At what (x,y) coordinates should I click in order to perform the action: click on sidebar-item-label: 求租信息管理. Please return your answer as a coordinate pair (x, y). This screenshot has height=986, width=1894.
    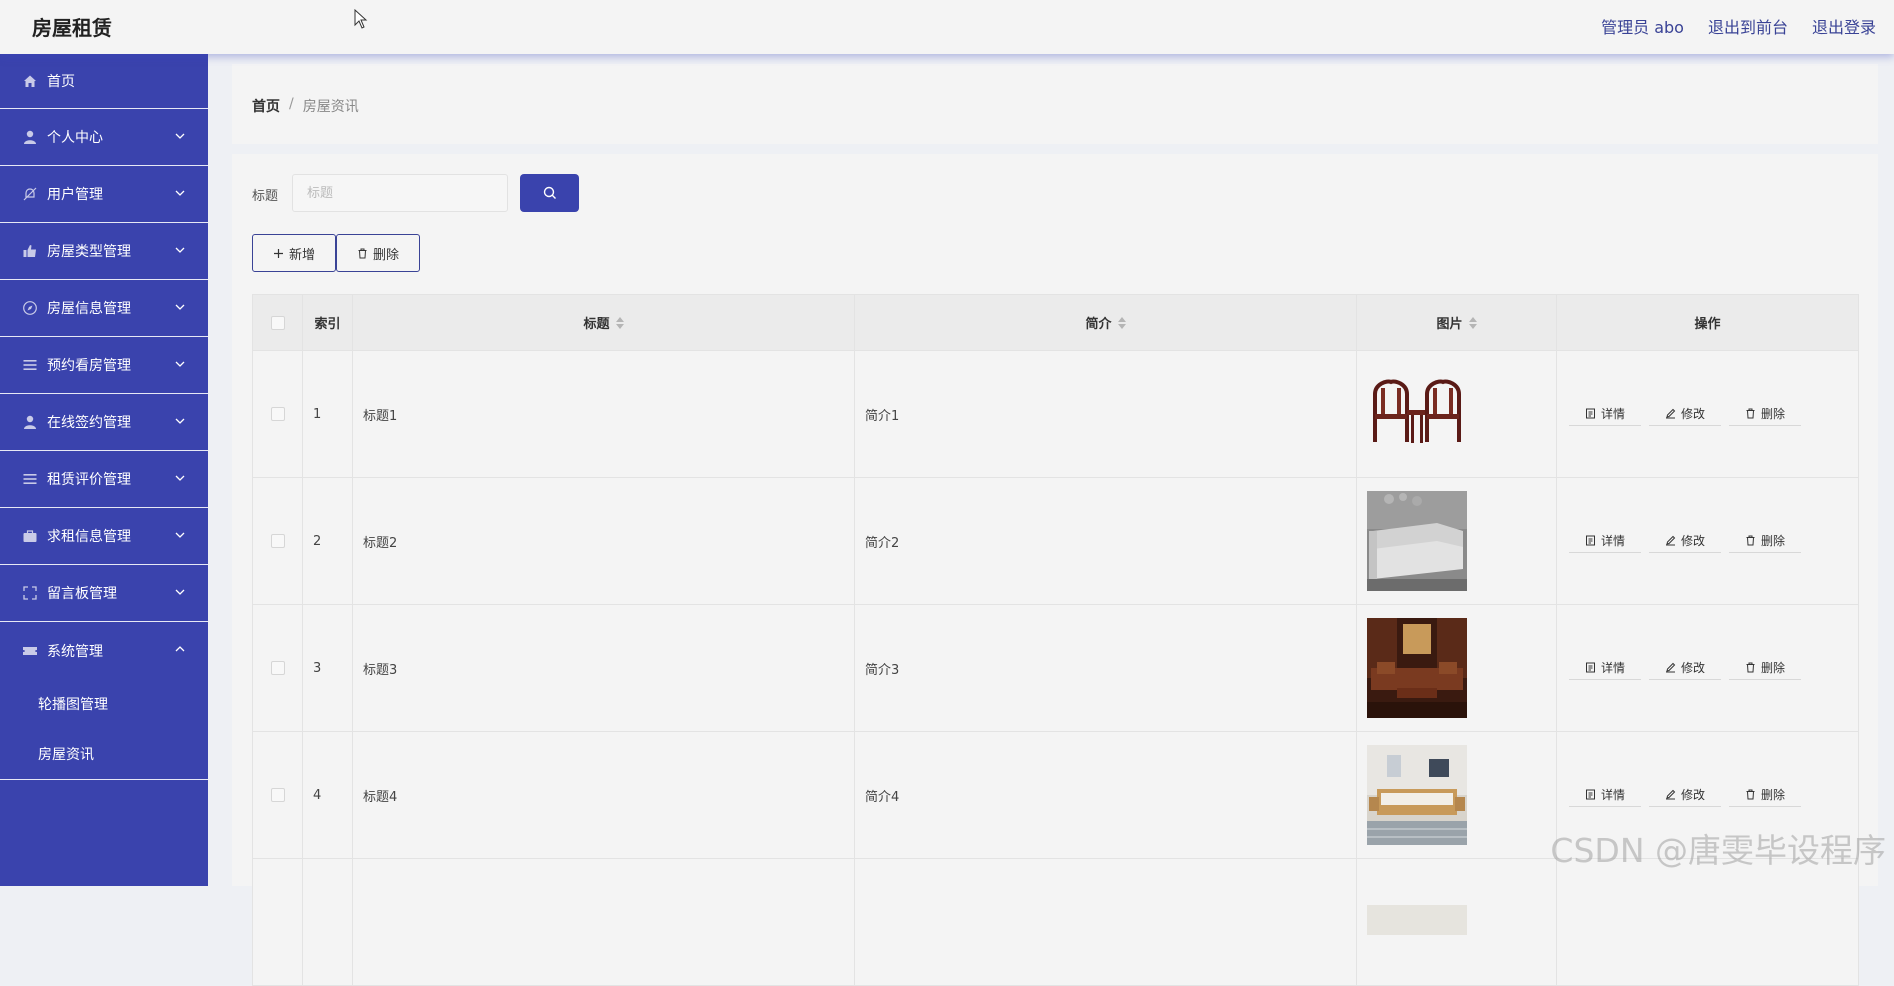
    Looking at the image, I should click on (89, 536).